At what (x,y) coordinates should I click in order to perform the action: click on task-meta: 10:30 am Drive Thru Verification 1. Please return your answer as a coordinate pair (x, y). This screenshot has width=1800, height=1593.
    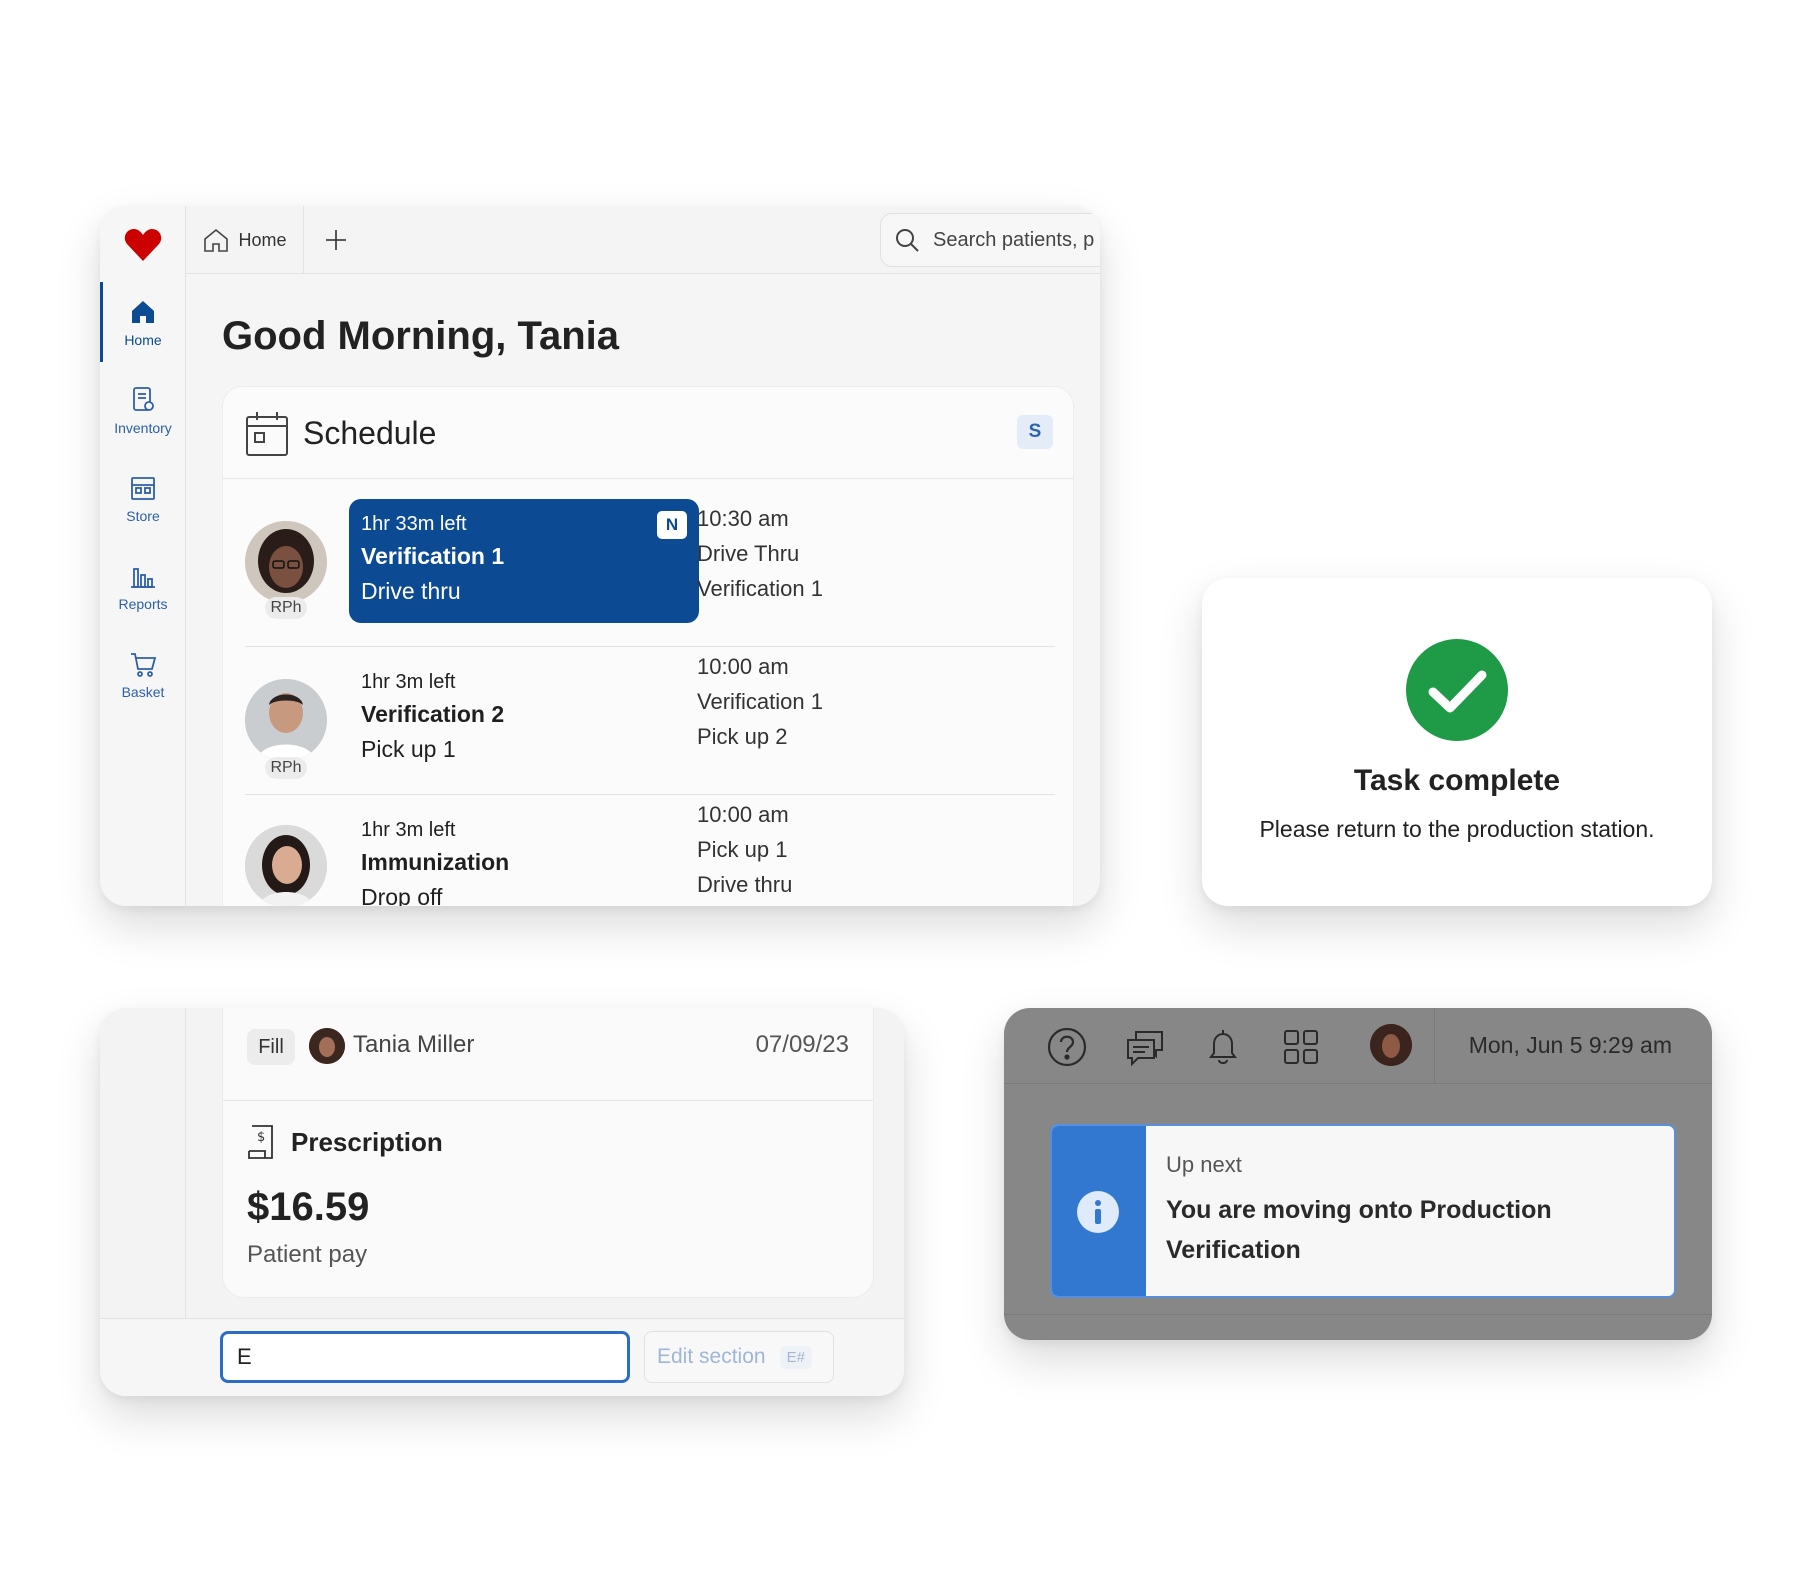
    Looking at the image, I should click on (760, 553).